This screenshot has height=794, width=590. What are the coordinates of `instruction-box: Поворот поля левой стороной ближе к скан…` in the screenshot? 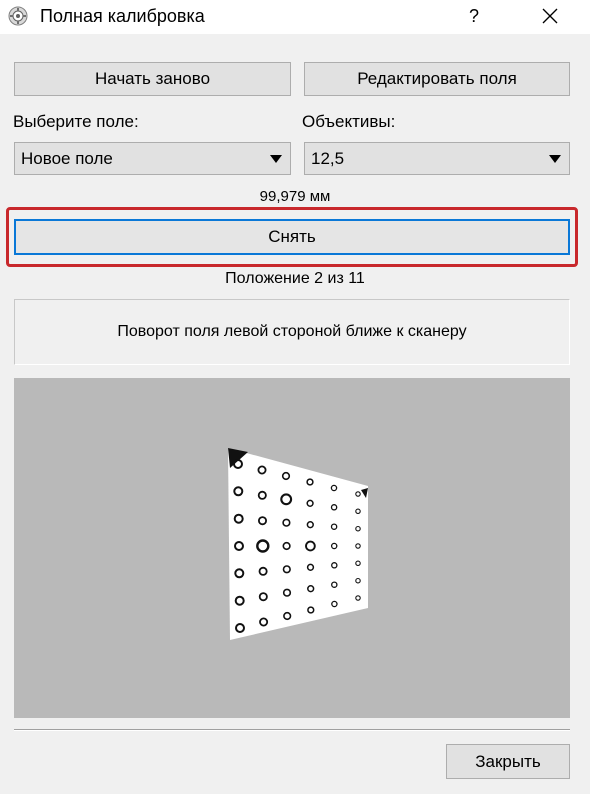 It's located at (292, 332).